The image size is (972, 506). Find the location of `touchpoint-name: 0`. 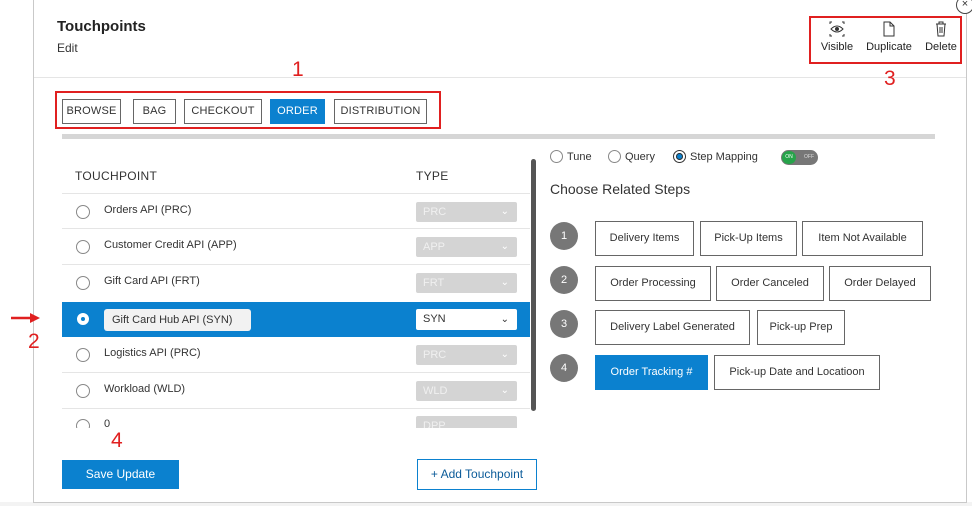

touchpoint-name: 0 is located at coordinates (107, 423).